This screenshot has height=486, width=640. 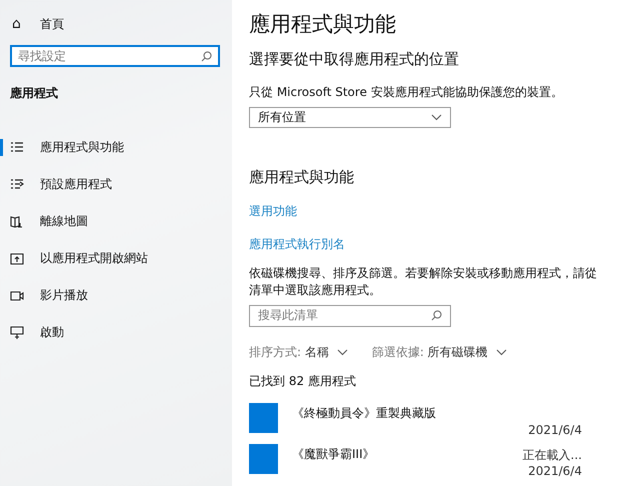 I want to click on page-title: 應用程式與功能, so click(x=322, y=24).